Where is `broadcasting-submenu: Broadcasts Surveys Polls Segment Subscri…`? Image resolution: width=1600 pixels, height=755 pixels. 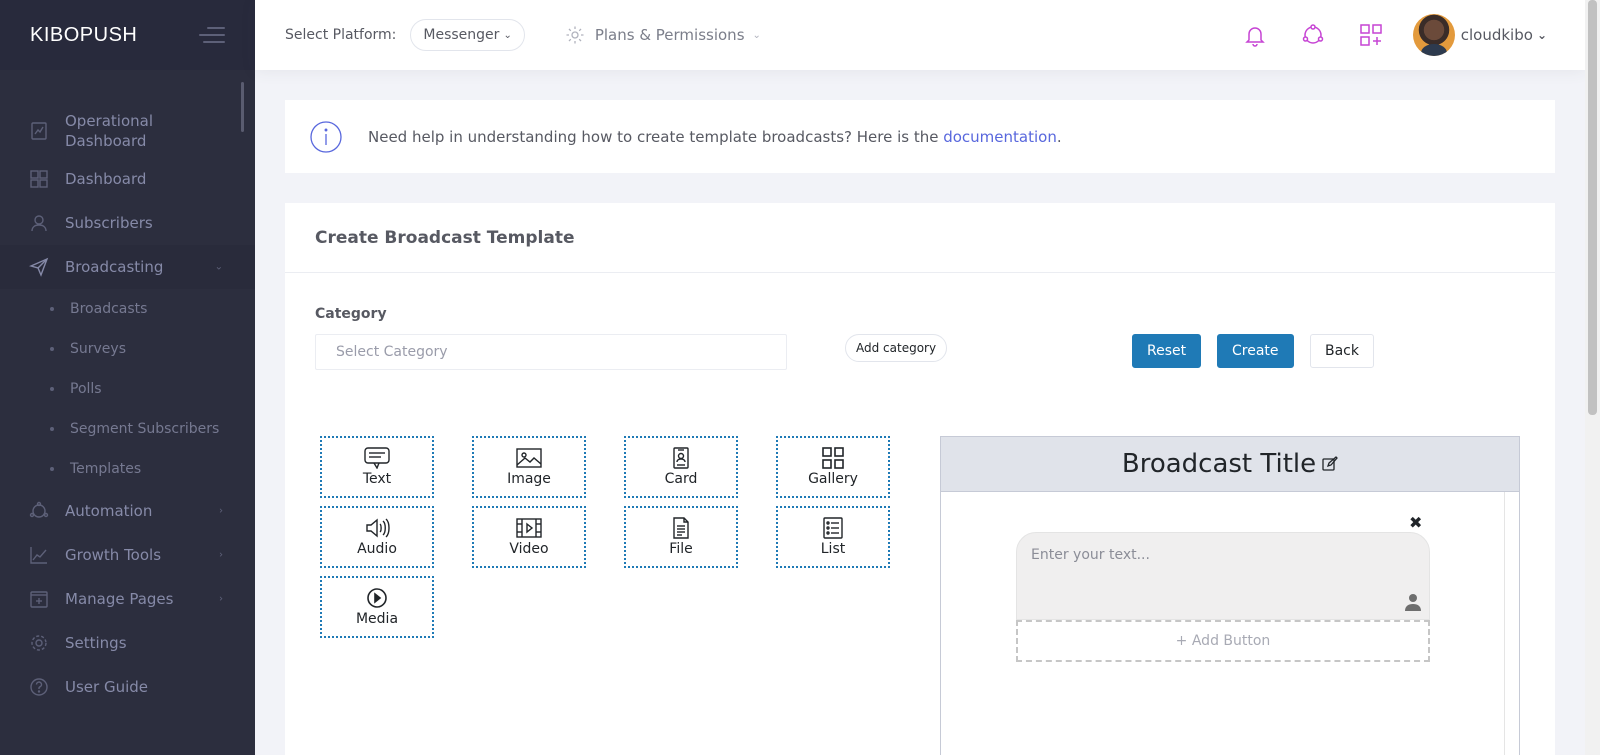
broadcasting-submenu: Broadcasts Surveys Polls Segment Subscri… is located at coordinates (127, 389).